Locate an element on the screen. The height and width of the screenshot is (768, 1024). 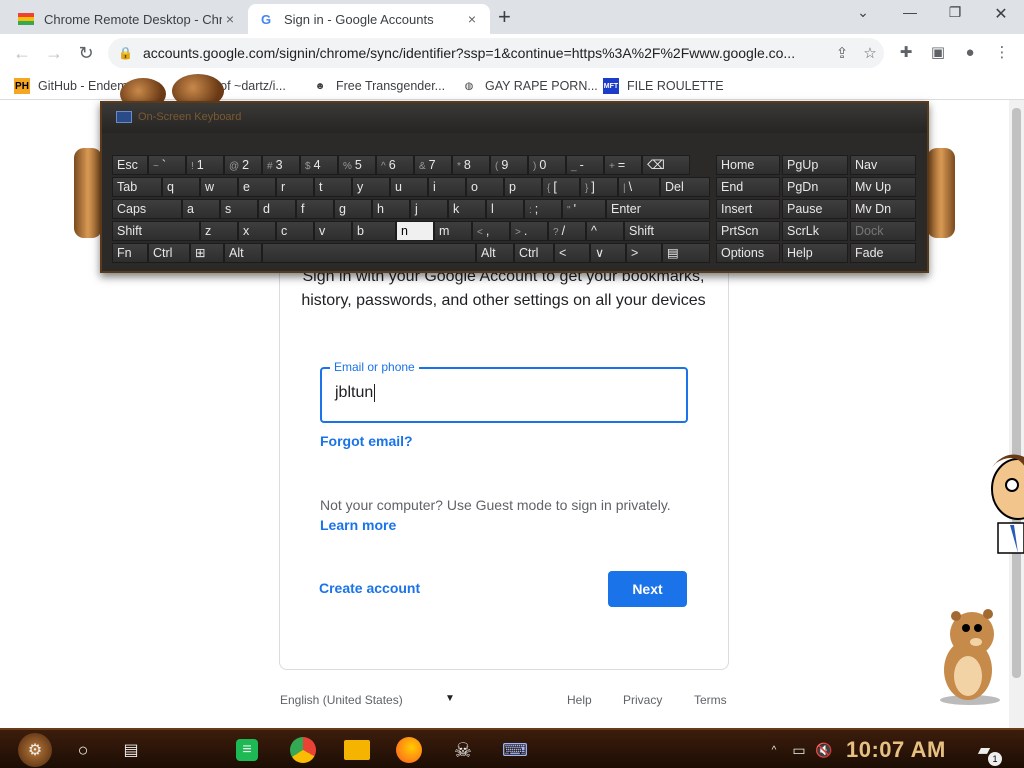
osk-key-alt: Alt is located at coordinates (243, 253).